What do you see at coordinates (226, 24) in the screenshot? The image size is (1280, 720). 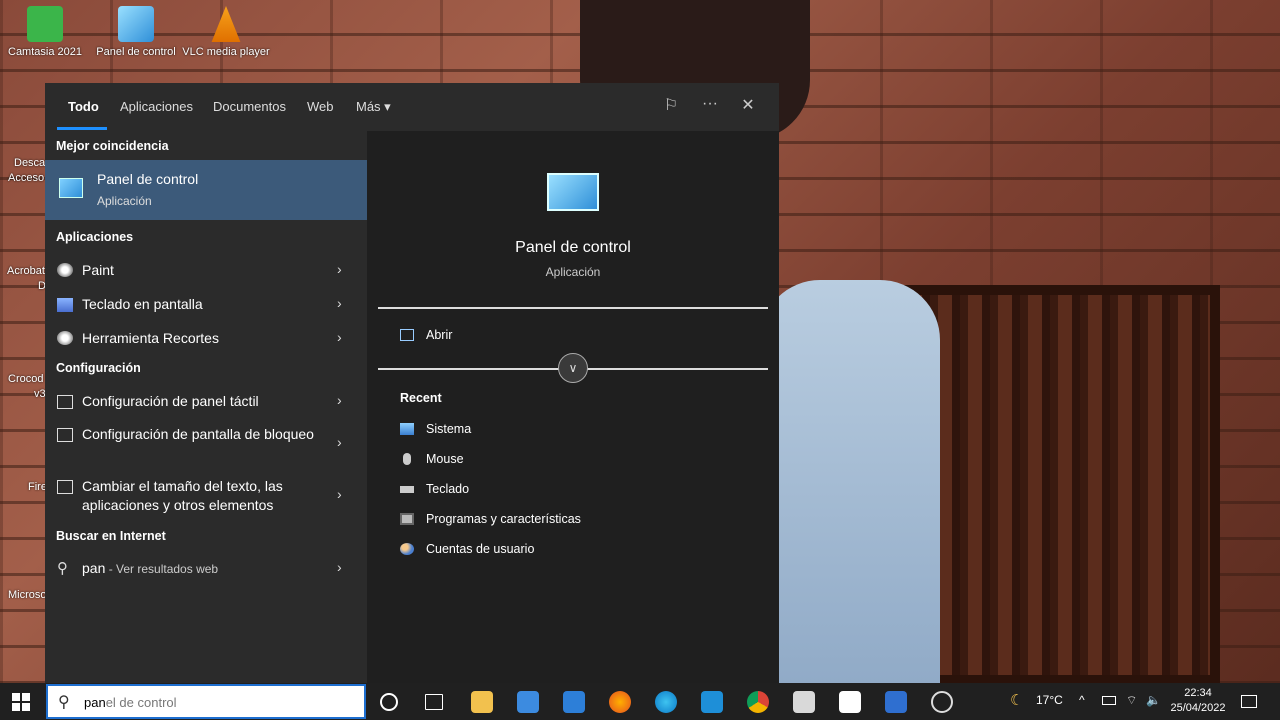 I see `vlc-icon` at bounding box center [226, 24].